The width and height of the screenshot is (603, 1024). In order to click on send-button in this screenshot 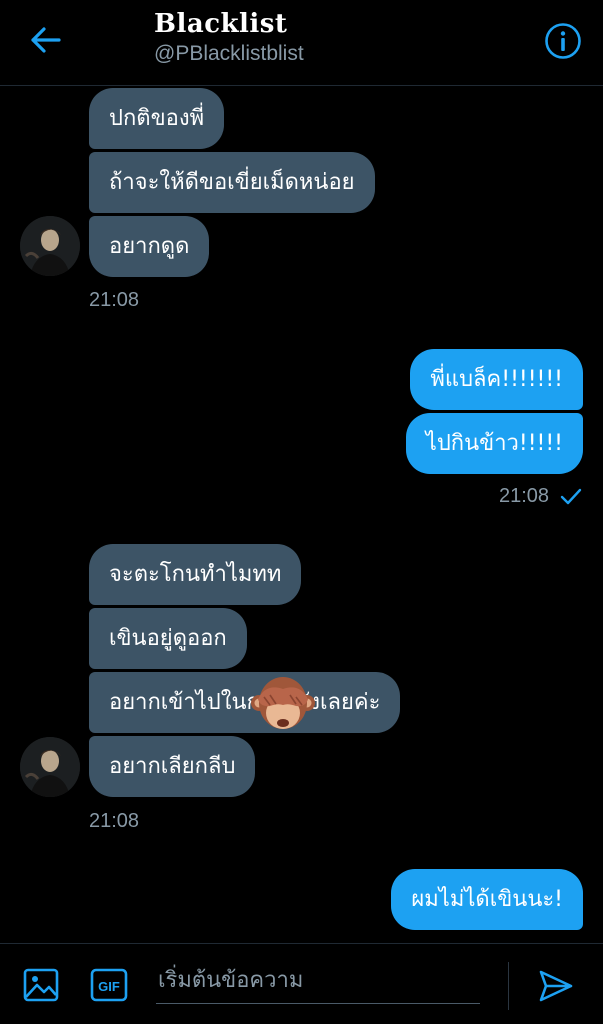, I will do `click(556, 986)`.